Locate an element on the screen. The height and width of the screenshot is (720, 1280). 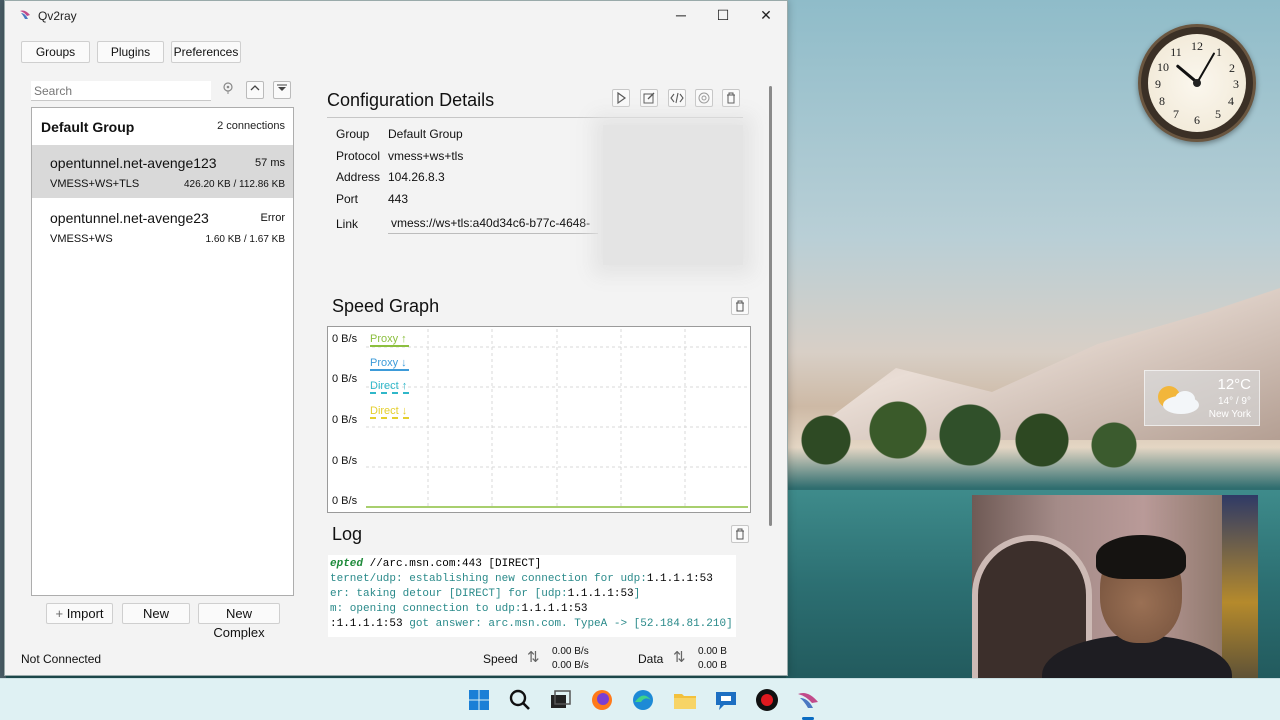
speed-up-value: 0.00 B/s is located at coordinates (570, 651).